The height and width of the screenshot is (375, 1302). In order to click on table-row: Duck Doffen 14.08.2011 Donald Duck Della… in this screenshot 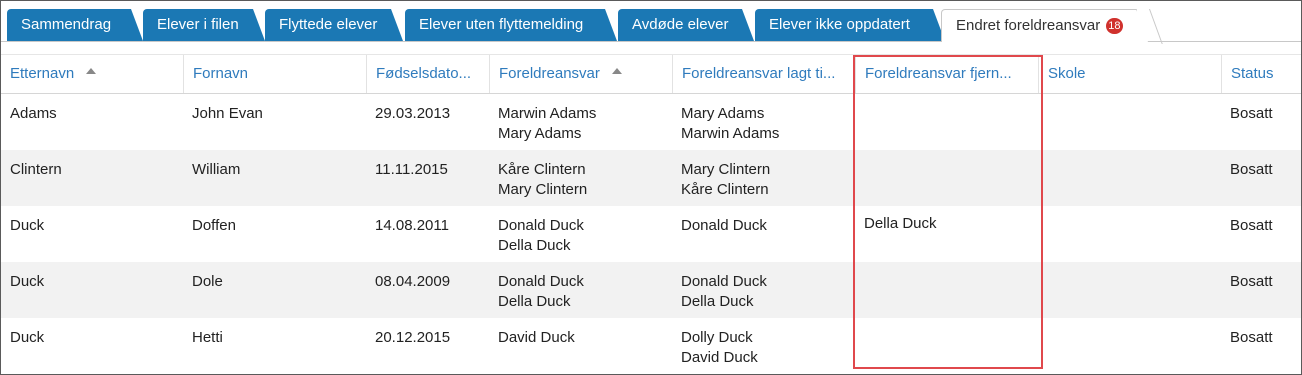, I will do `click(651, 234)`.